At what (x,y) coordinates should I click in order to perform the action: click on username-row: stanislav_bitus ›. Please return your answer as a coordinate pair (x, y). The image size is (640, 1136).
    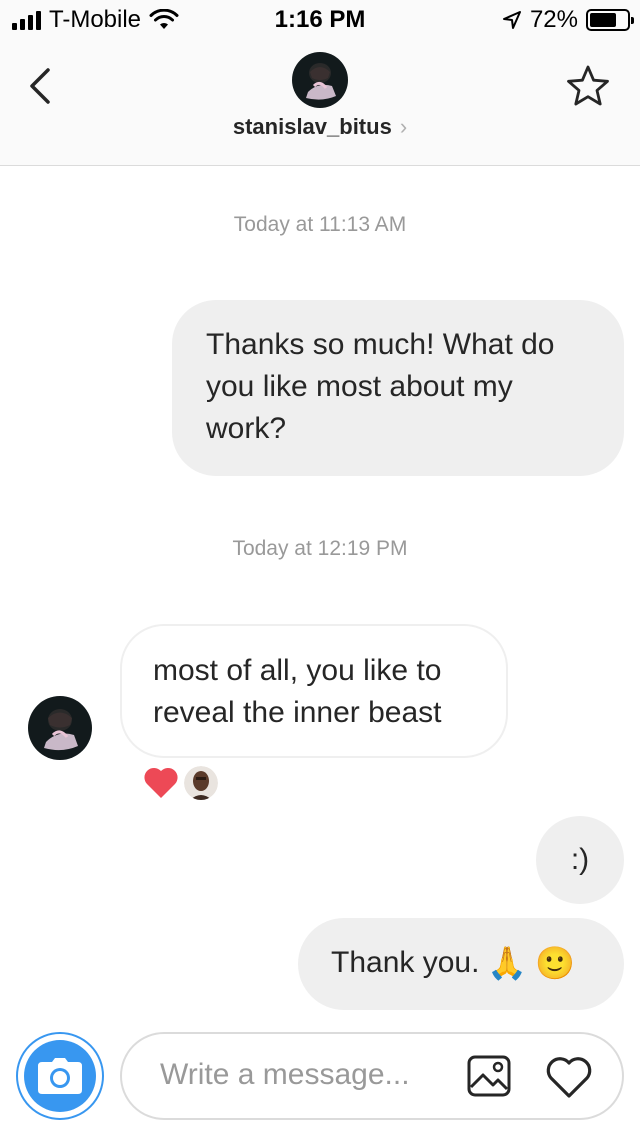
    Looking at the image, I should click on (320, 127).